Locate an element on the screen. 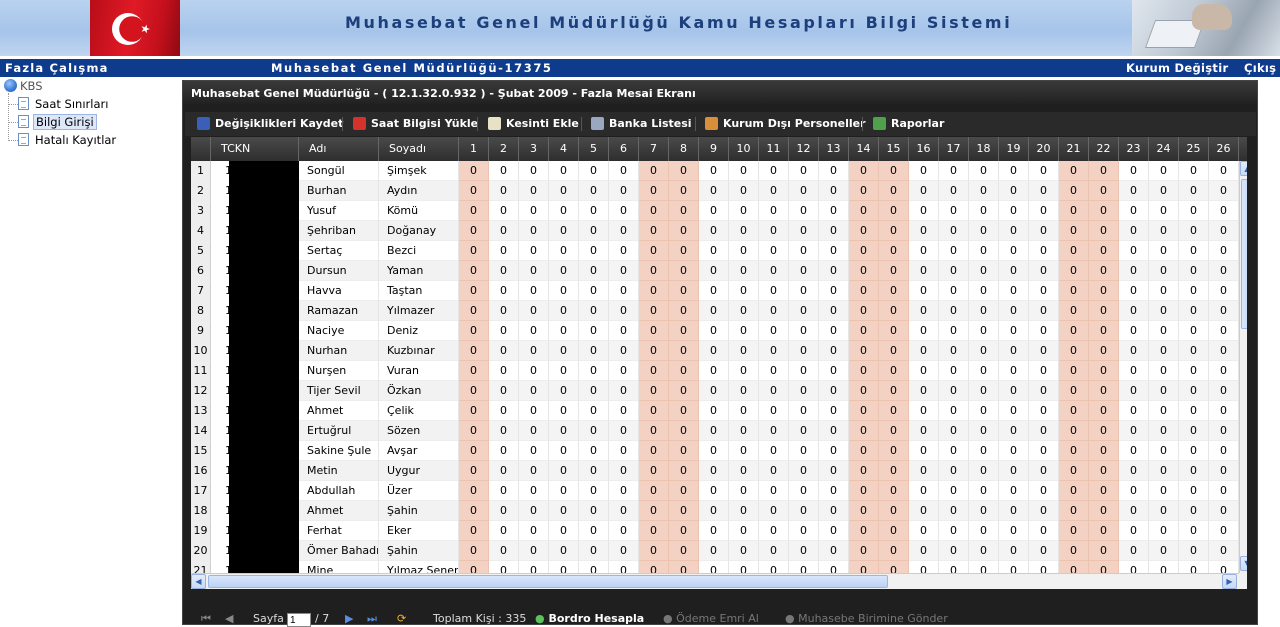  calculate-payroll-button: ● Bordro Hesapla is located at coordinates (589, 618).